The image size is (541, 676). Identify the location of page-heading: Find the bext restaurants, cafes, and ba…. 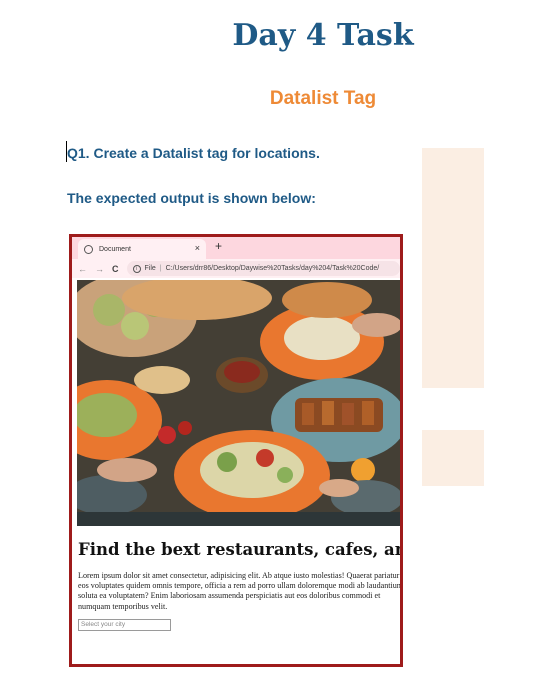
(239, 549).